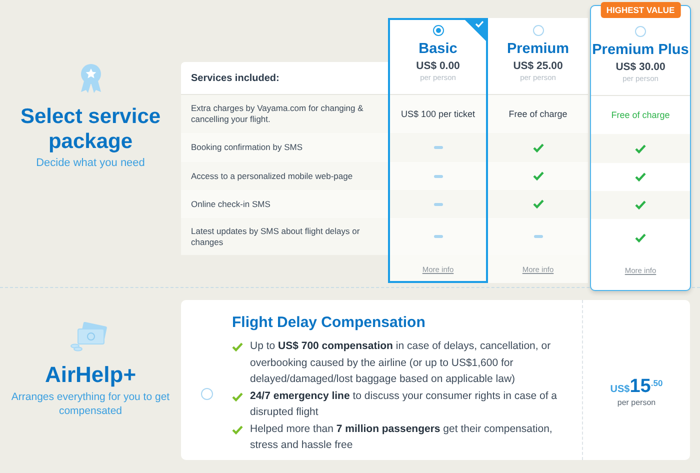 This screenshot has width=700, height=473. I want to click on price-currency: US$, so click(620, 389).